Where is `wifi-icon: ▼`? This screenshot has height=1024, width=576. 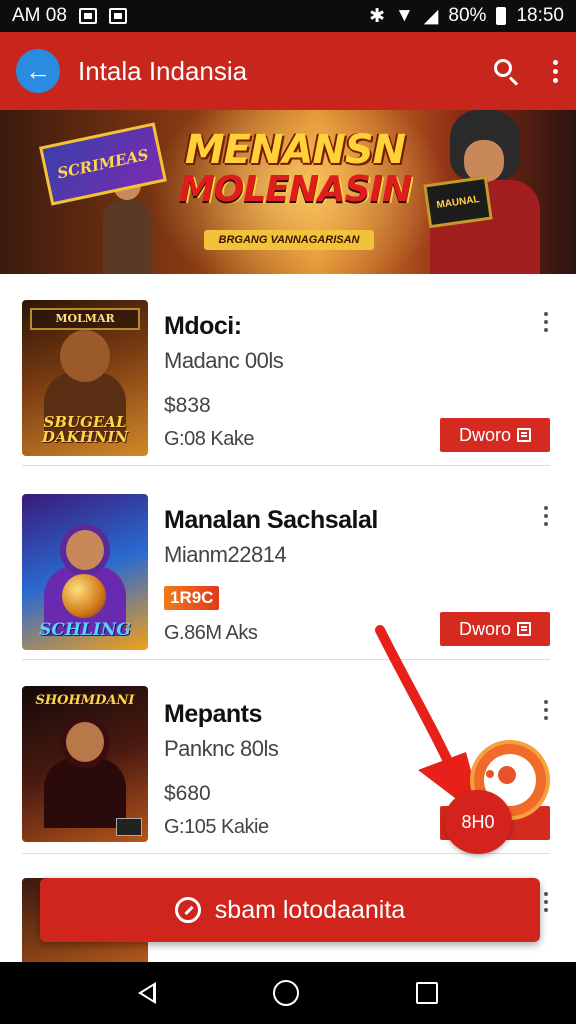
wifi-icon: ▼ is located at coordinates (404, 15).